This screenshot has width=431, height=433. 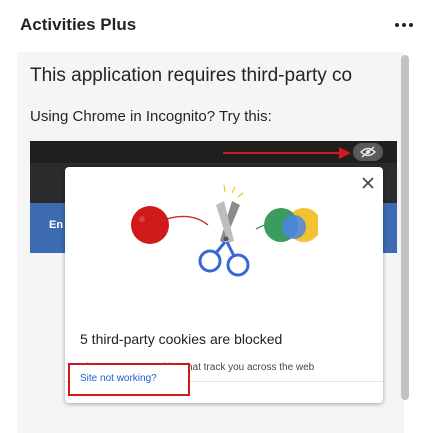 I want to click on close-icon, so click(x=368, y=183).